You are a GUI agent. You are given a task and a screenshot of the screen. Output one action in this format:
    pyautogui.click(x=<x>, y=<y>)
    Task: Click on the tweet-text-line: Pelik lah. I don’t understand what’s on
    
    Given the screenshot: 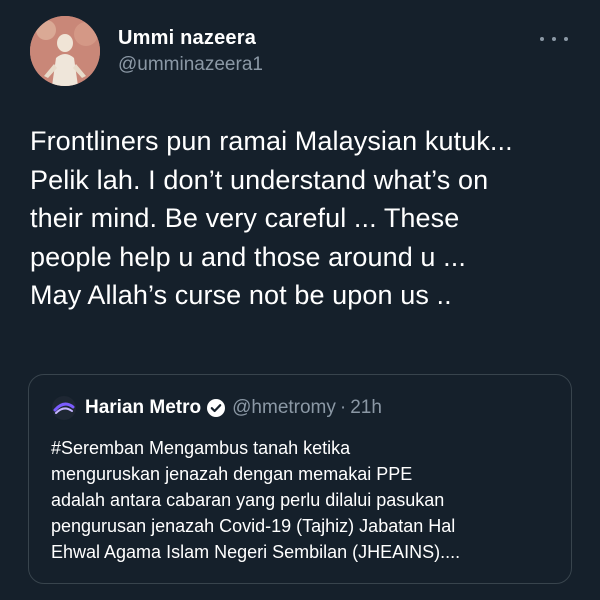 What is the action you would take?
    pyautogui.click(x=259, y=179)
    